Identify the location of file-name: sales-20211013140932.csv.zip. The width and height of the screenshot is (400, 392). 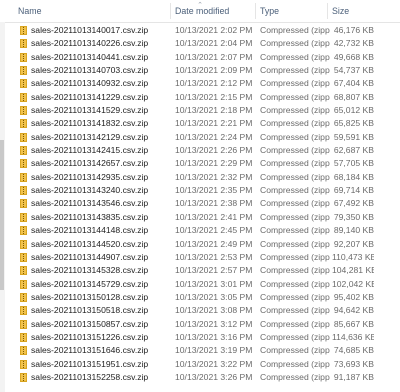
(90, 83).